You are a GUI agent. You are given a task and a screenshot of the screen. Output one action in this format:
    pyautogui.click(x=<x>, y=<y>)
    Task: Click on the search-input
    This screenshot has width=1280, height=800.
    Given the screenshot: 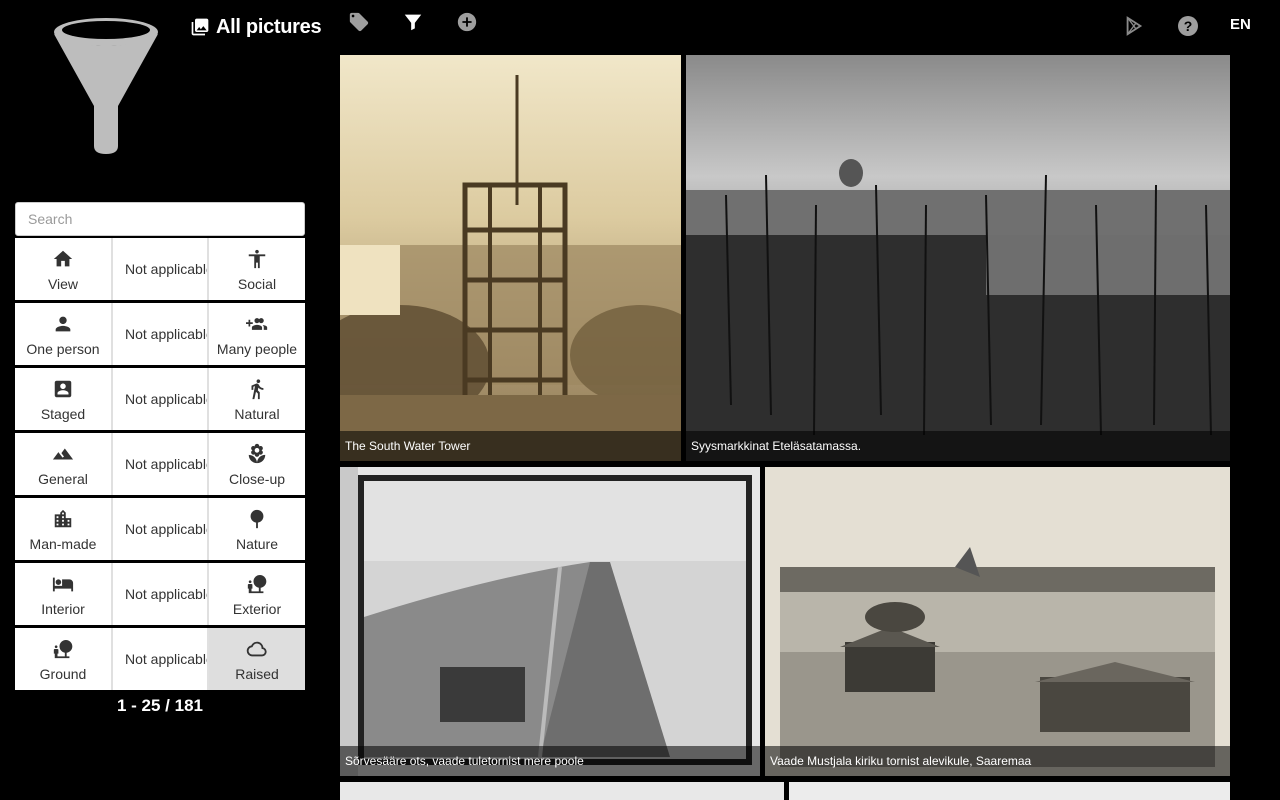 What is the action you would take?
    pyautogui.click(x=160, y=219)
    